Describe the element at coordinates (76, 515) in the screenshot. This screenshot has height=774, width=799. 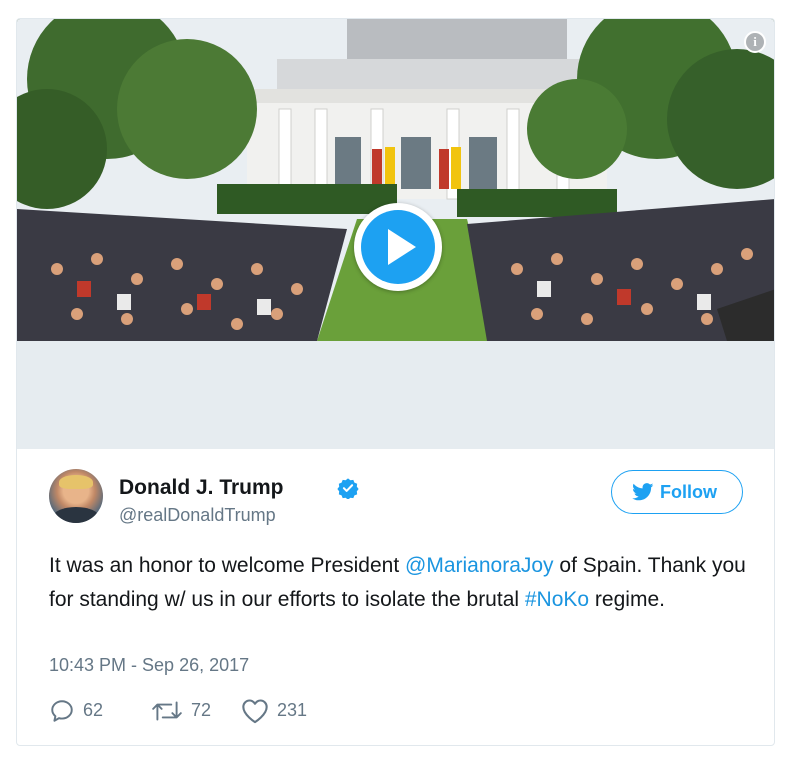
I see `avatar-suit` at that location.